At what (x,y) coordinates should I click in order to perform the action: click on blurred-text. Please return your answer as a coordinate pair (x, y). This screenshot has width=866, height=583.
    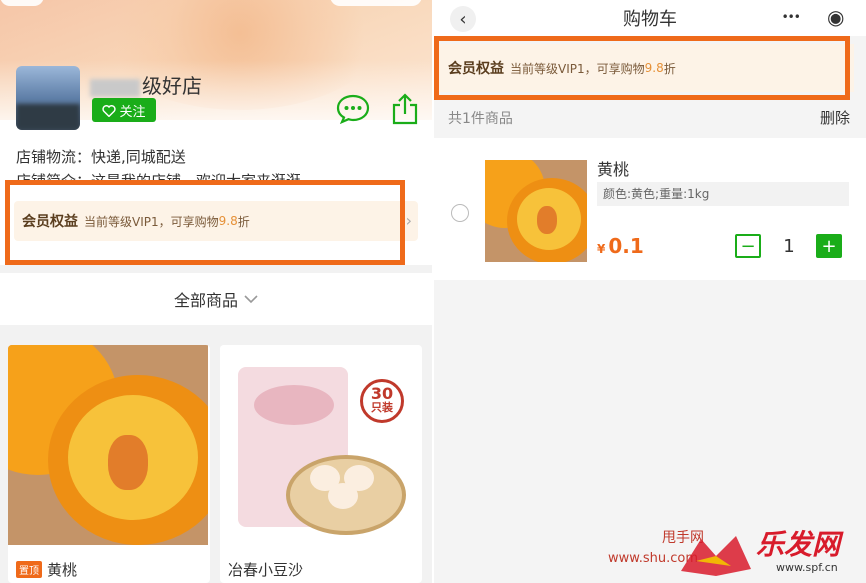
    Looking at the image, I should click on (115, 87).